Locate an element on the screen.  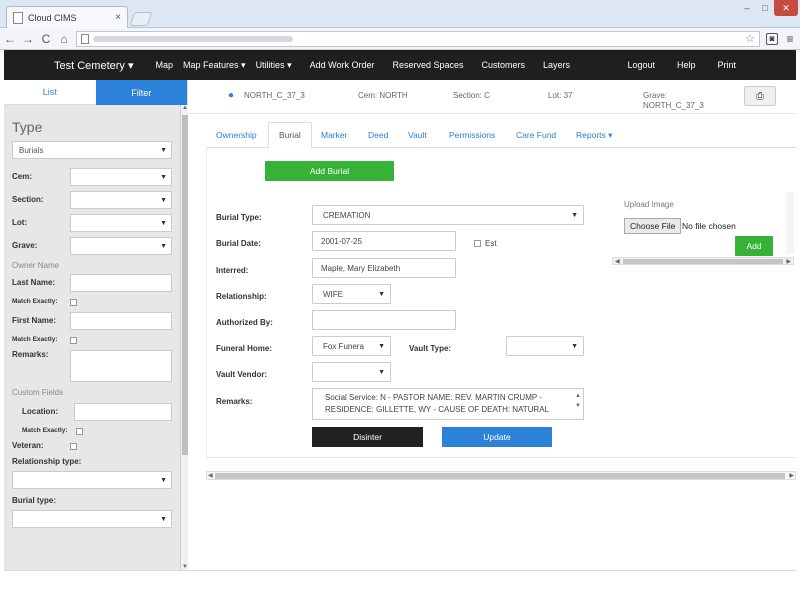
grave-select: ▼ is located at coordinates (121, 246).